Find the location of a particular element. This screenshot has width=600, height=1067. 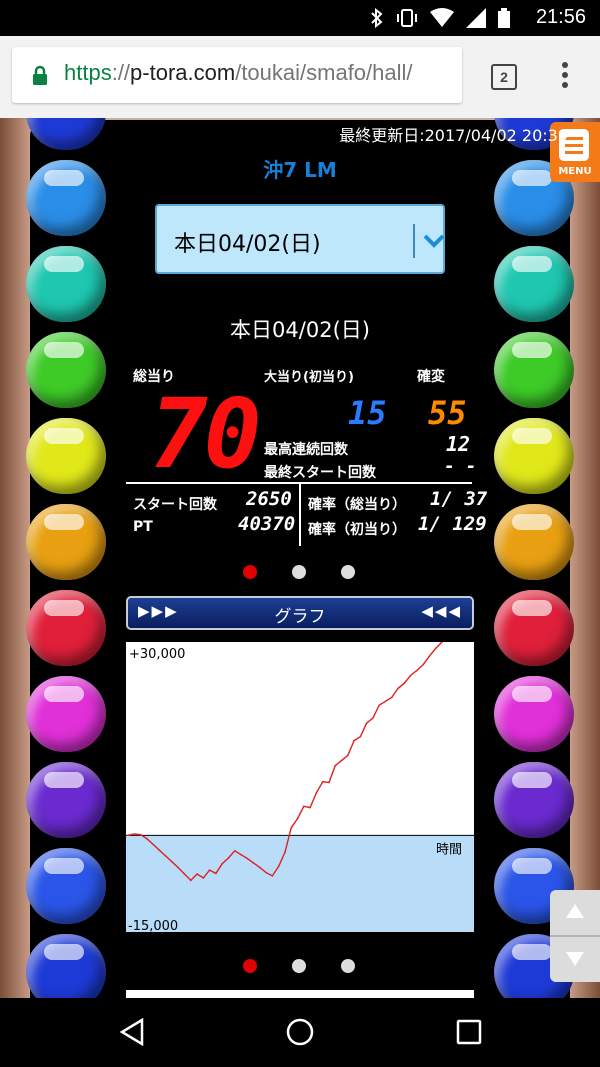

carousel-dots-top is located at coordinates (303, 573).